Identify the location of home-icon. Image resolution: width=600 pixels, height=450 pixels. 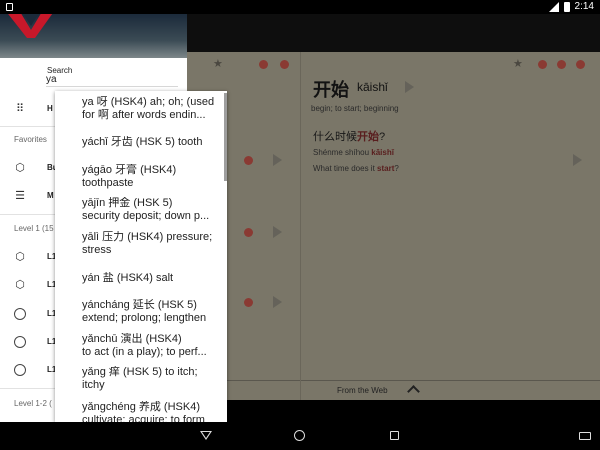
(299, 435).